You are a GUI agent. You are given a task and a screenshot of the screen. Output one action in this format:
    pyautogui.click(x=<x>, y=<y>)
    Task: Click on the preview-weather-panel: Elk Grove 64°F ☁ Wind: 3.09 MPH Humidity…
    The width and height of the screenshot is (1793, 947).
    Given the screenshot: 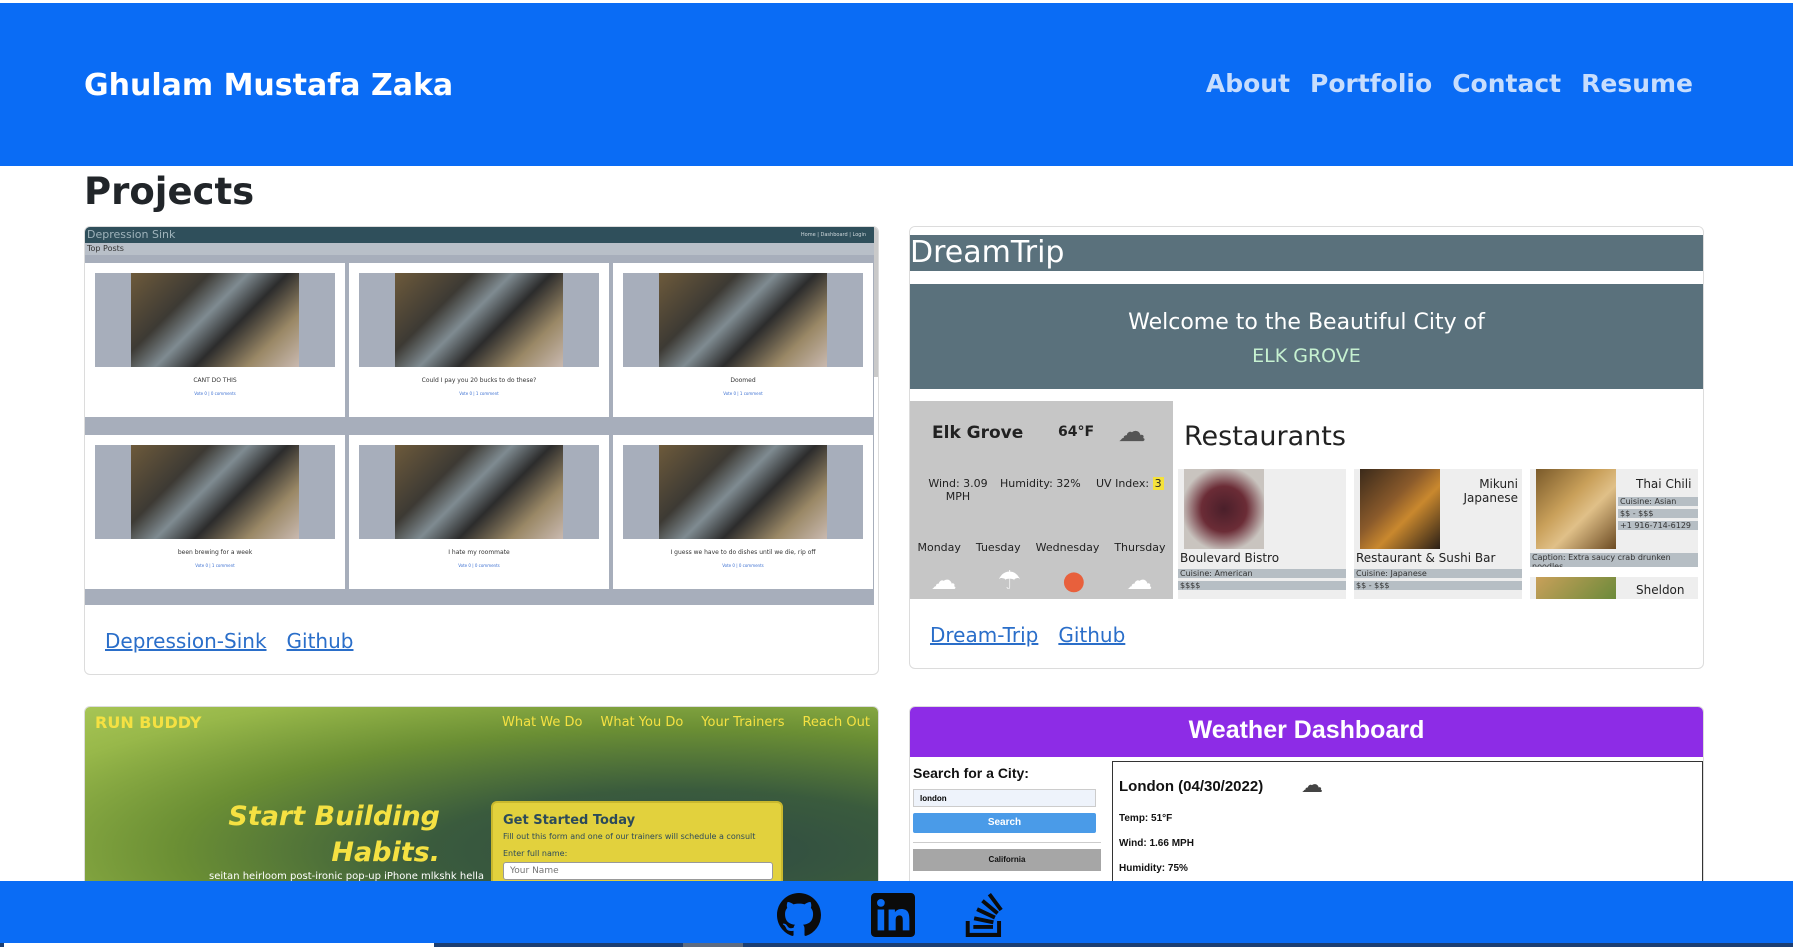 What is the action you would take?
    pyautogui.click(x=1041, y=500)
    